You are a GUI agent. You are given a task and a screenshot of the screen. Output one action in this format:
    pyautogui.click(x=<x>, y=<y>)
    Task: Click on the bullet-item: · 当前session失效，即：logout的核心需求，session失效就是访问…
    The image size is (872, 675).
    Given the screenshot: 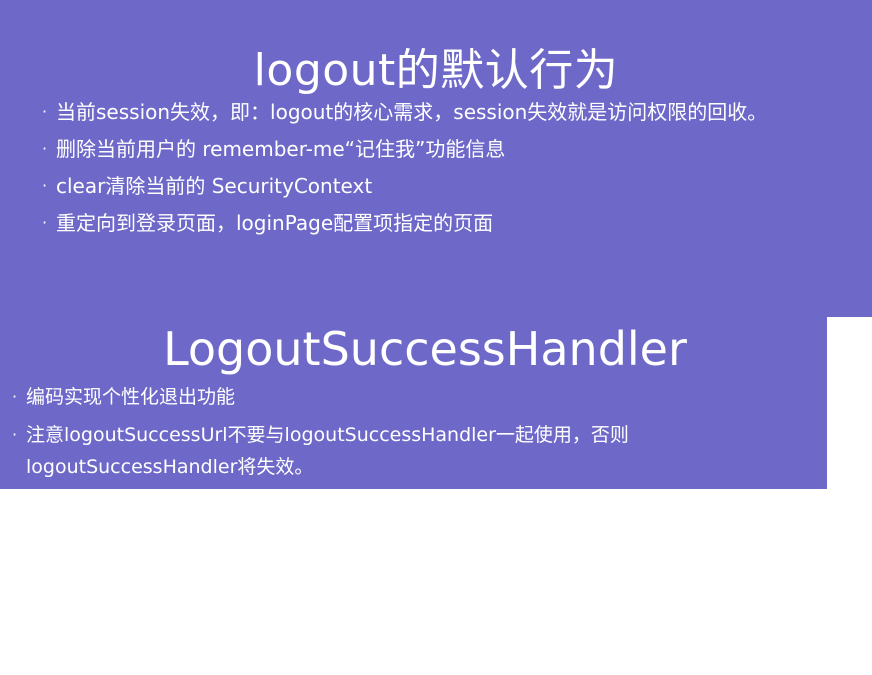 What is the action you would take?
    pyautogui.click(x=442, y=112)
    